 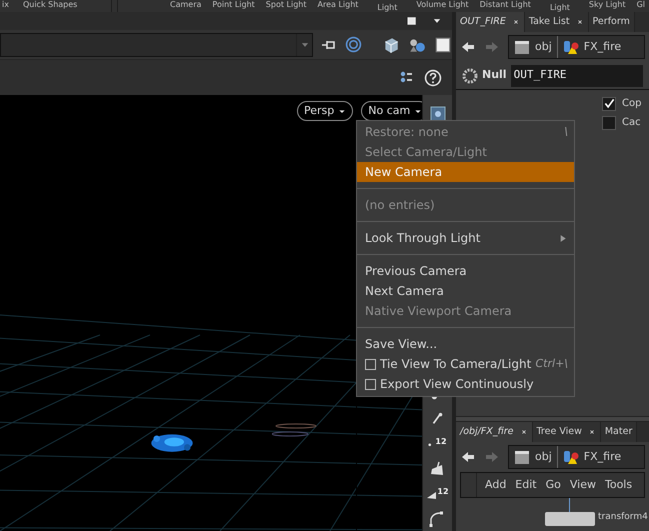 What do you see at coordinates (566, 432) in the screenshot?
I see `pane-tab: Tree View` at bounding box center [566, 432].